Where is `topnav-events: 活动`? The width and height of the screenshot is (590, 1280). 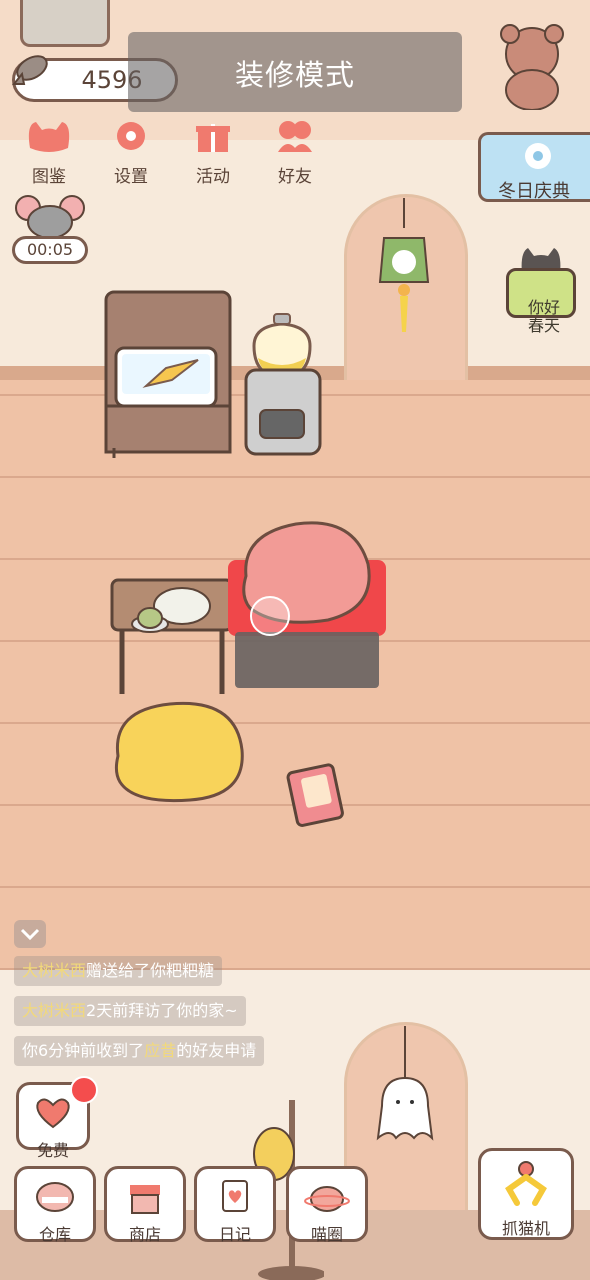 topnav-events: 活动 is located at coordinates (213, 152).